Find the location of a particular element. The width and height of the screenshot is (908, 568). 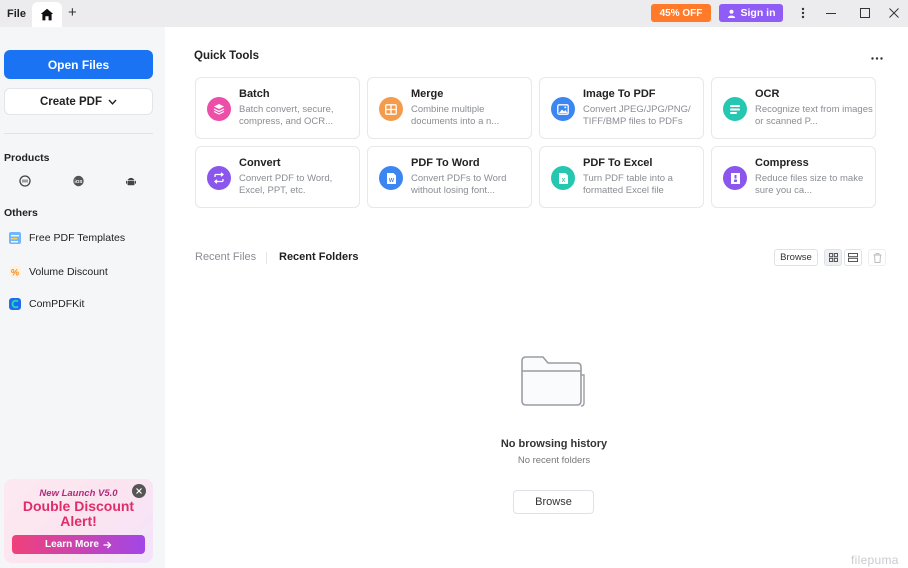

tool-name: PDF To Word is located at coordinates (445, 163).